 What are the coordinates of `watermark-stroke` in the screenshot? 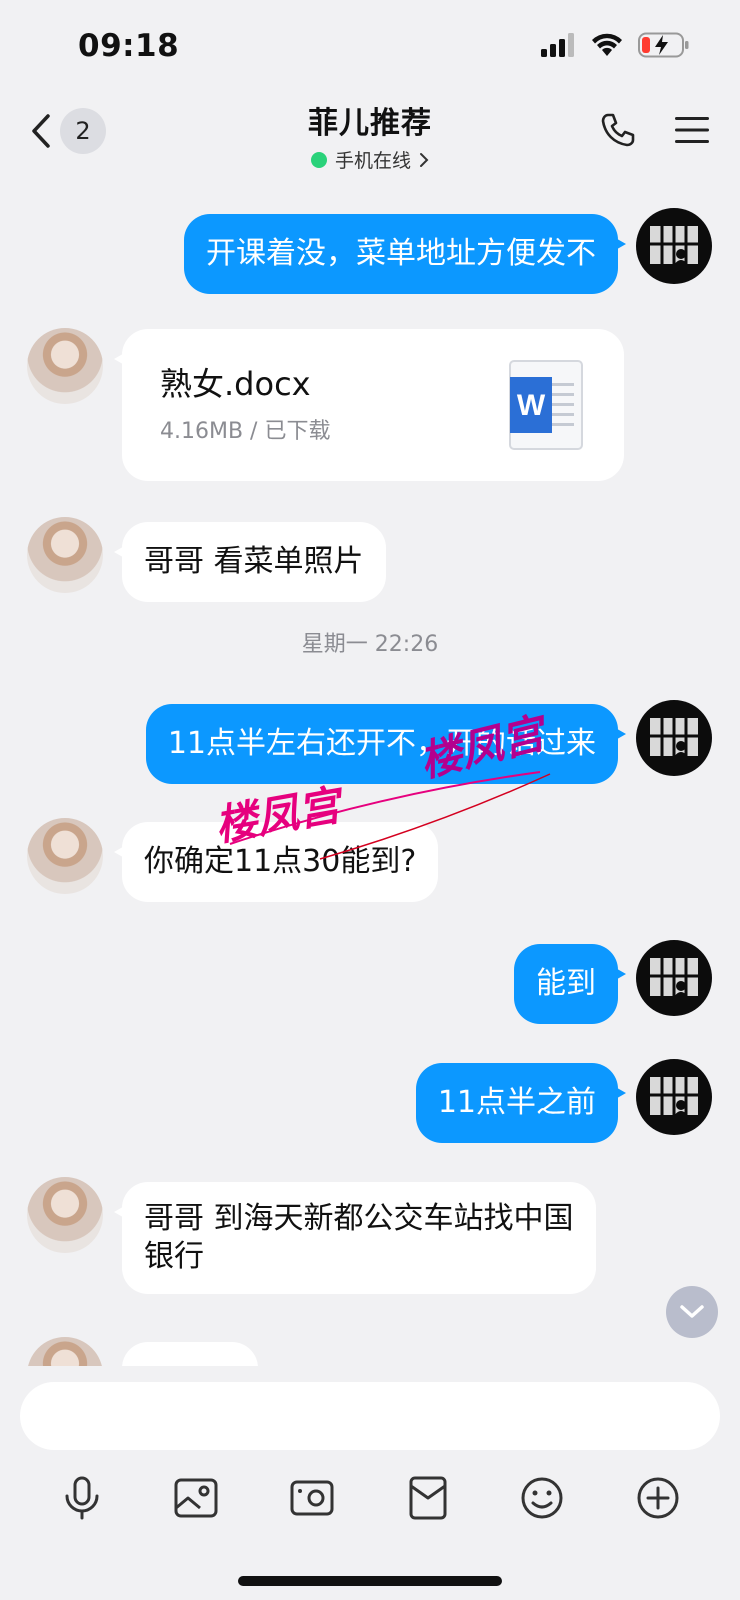 It's located at (390, 815).